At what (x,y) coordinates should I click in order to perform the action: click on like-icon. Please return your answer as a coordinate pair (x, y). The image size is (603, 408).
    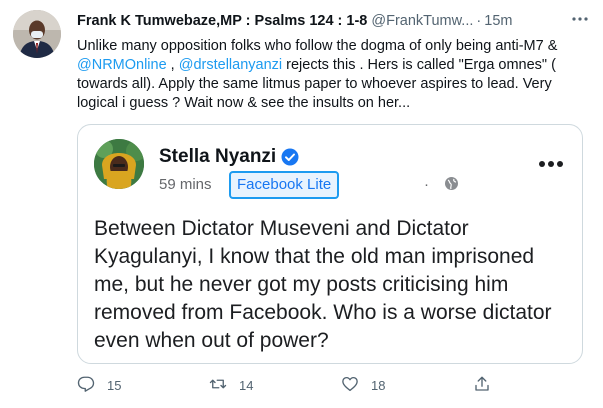
    Looking at the image, I should click on (350, 385).